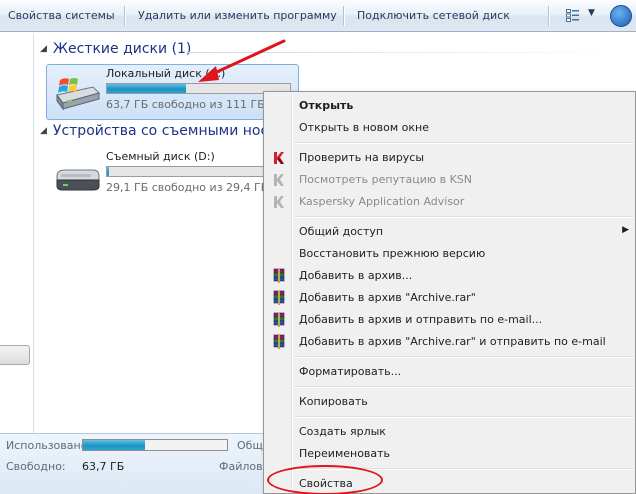 The width and height of the screenshot is (636, 494). What do you see at coordinates (160, 156) in the screenshot?
I see `drive-name: Съемный диск (D:)` at bounding box center [160, 156].